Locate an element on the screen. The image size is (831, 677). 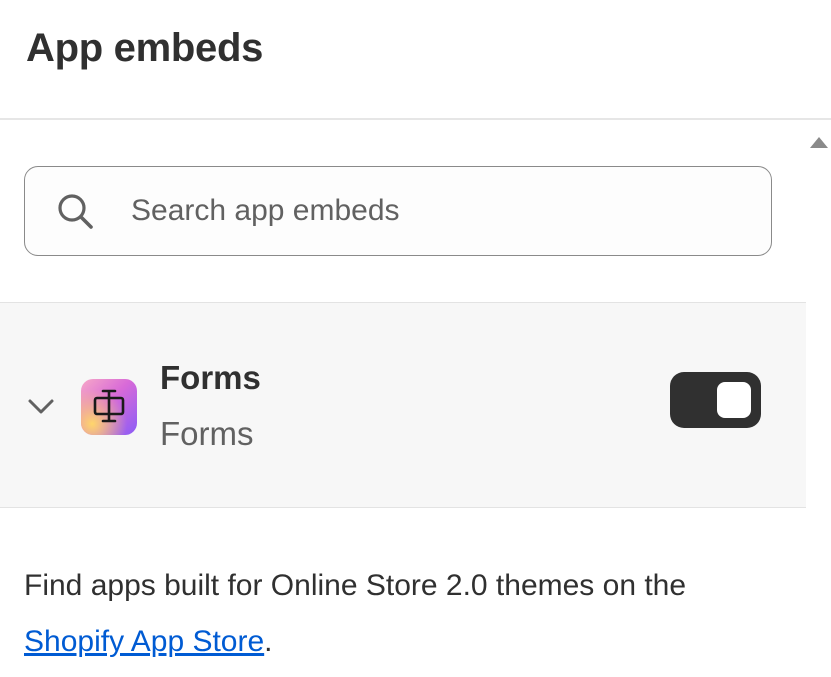
search-box is located at coordinates (398, 211).